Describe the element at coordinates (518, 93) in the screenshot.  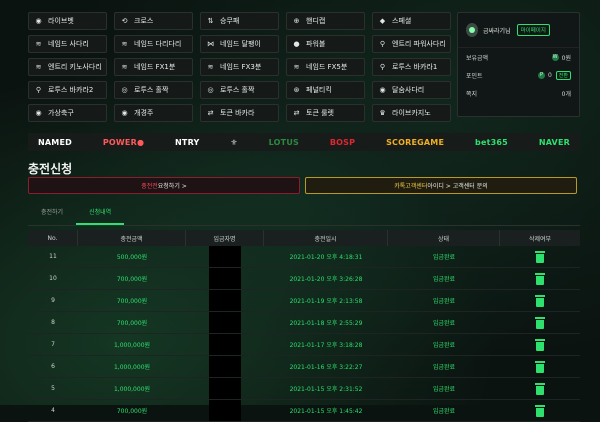
I see `message-row: 쪽지 0개` at that location.